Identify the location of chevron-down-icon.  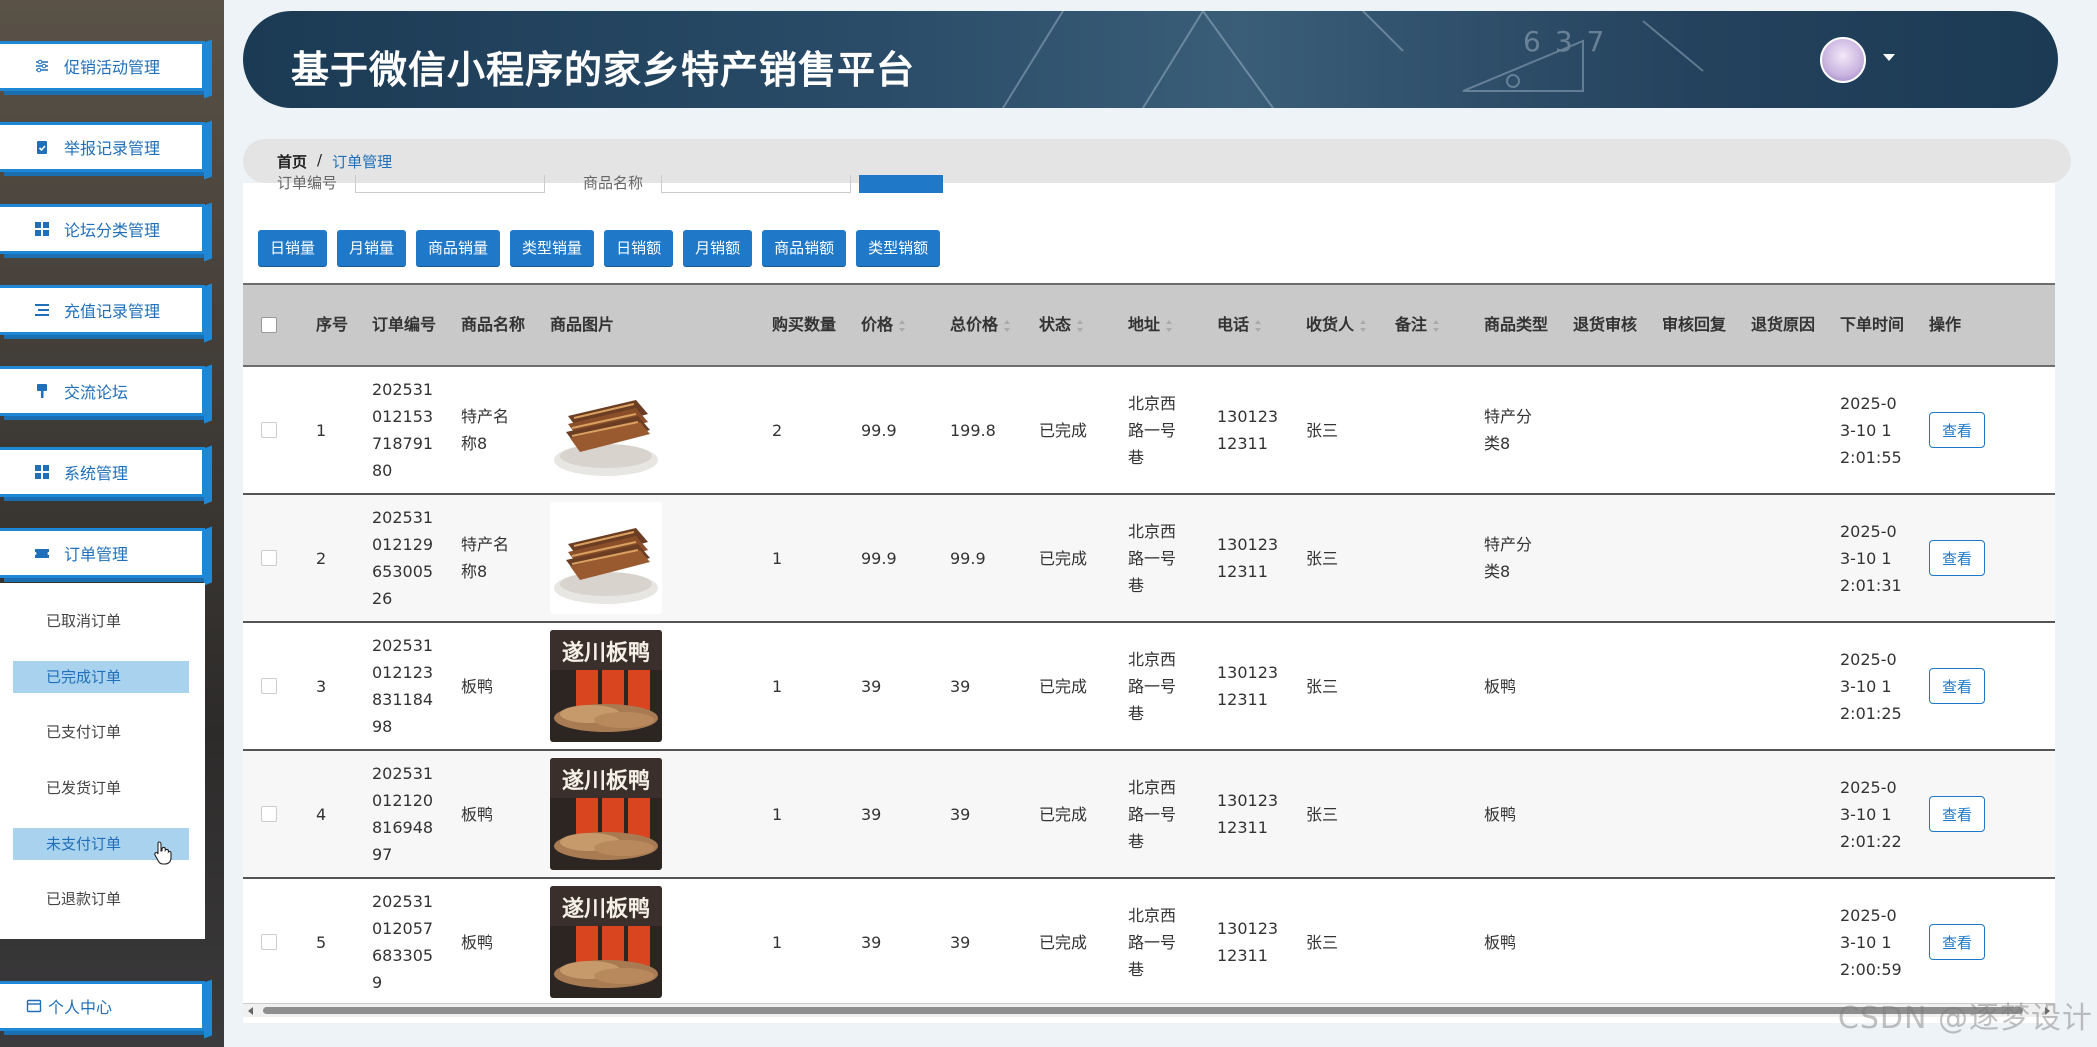
(1889, 57).